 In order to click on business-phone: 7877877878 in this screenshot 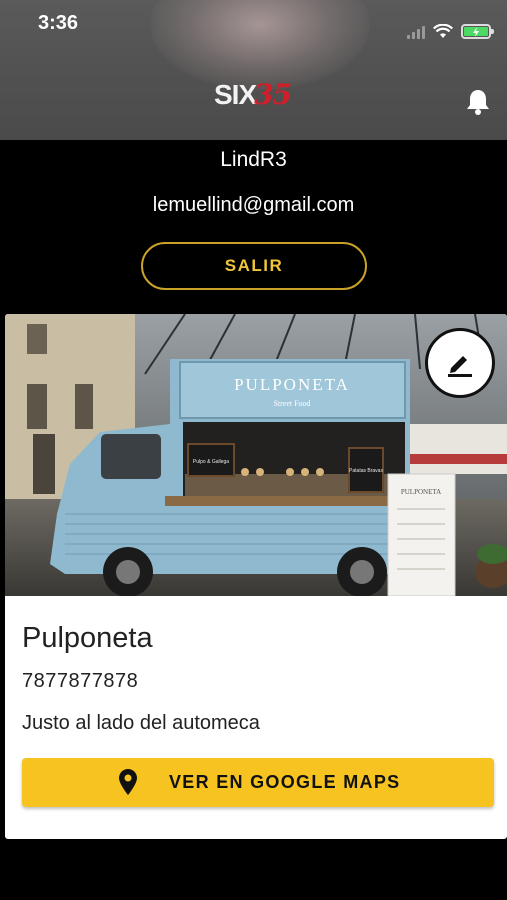, I will do `click(80, 681)`.